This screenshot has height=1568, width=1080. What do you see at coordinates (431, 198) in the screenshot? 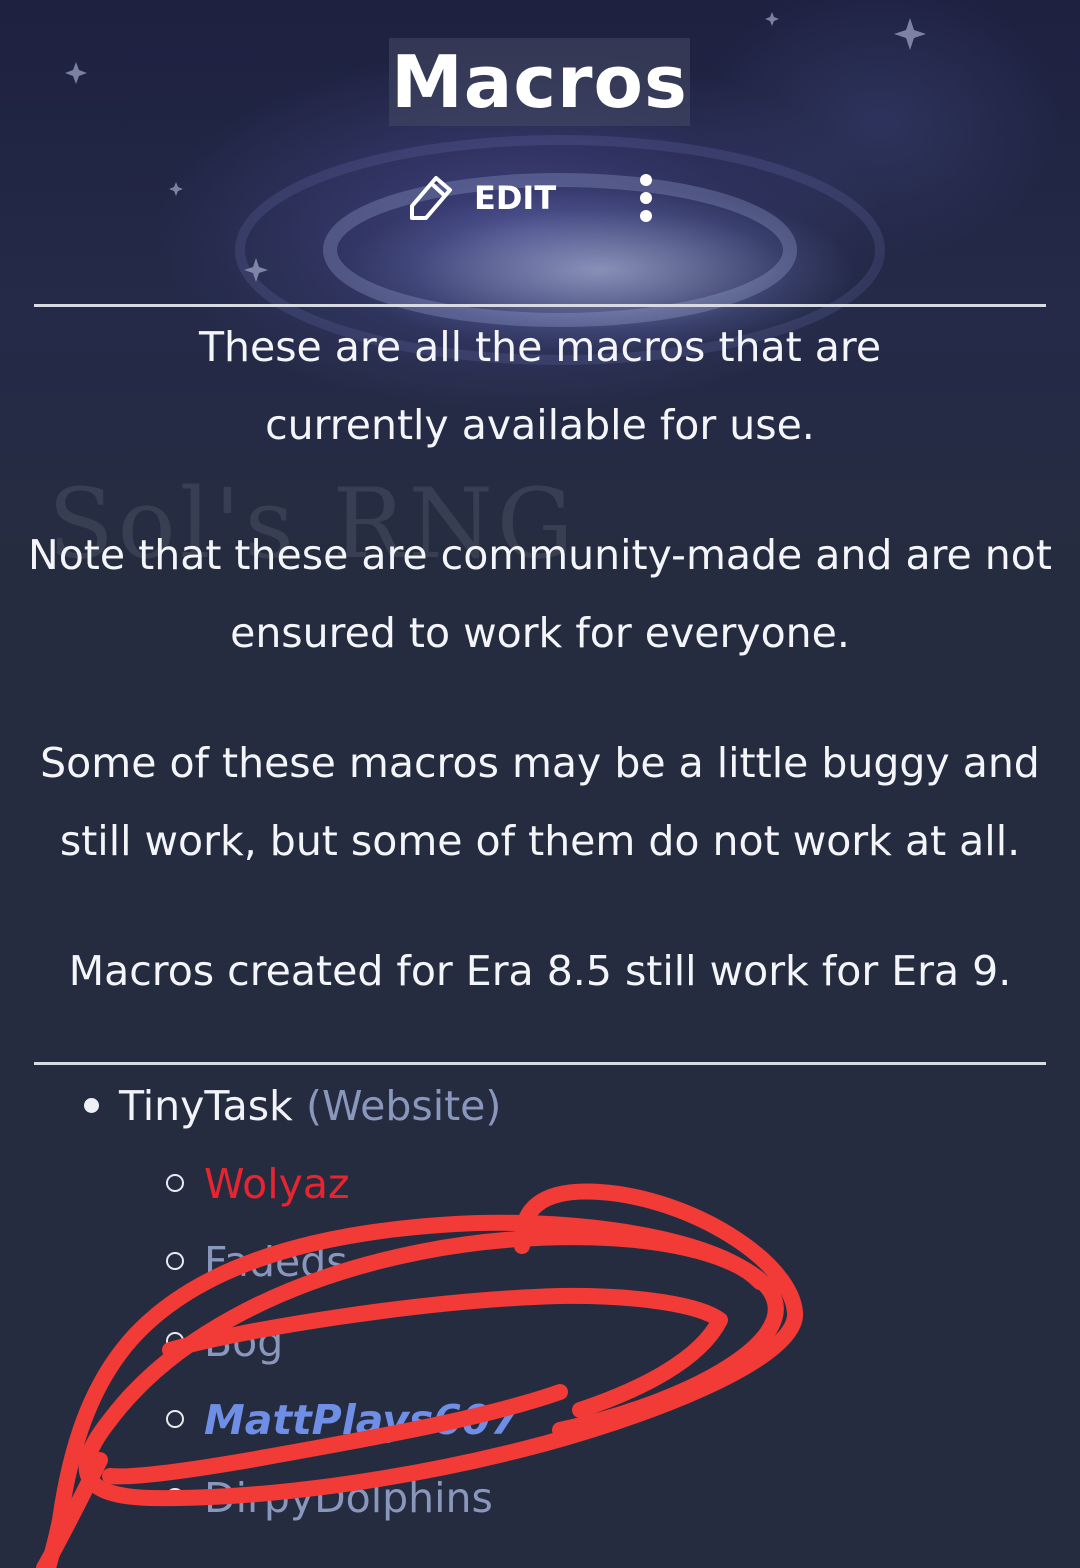
I see `pencil-icon` at bounding box center [431, 198].